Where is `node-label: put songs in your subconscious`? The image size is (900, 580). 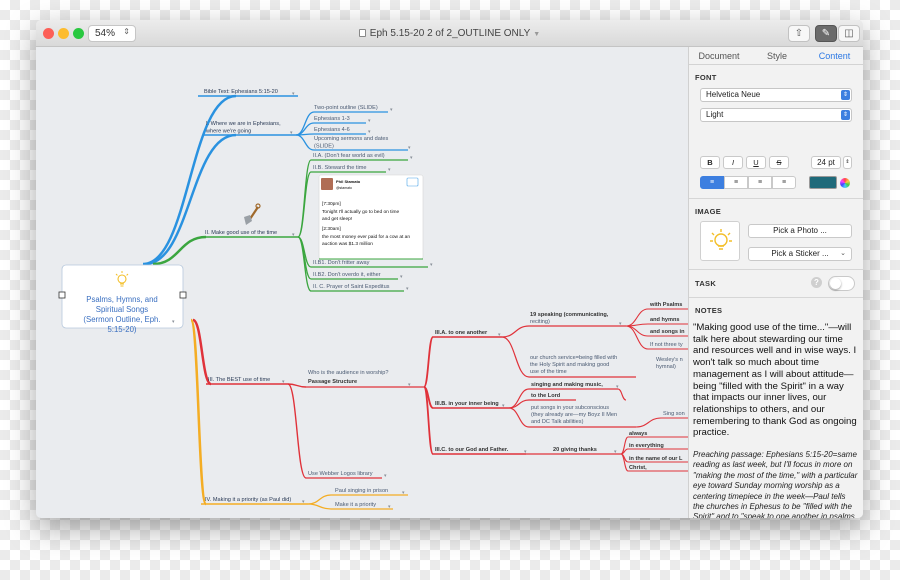 node-label: put songs in your subconscious is located at coordinates (570, 408).